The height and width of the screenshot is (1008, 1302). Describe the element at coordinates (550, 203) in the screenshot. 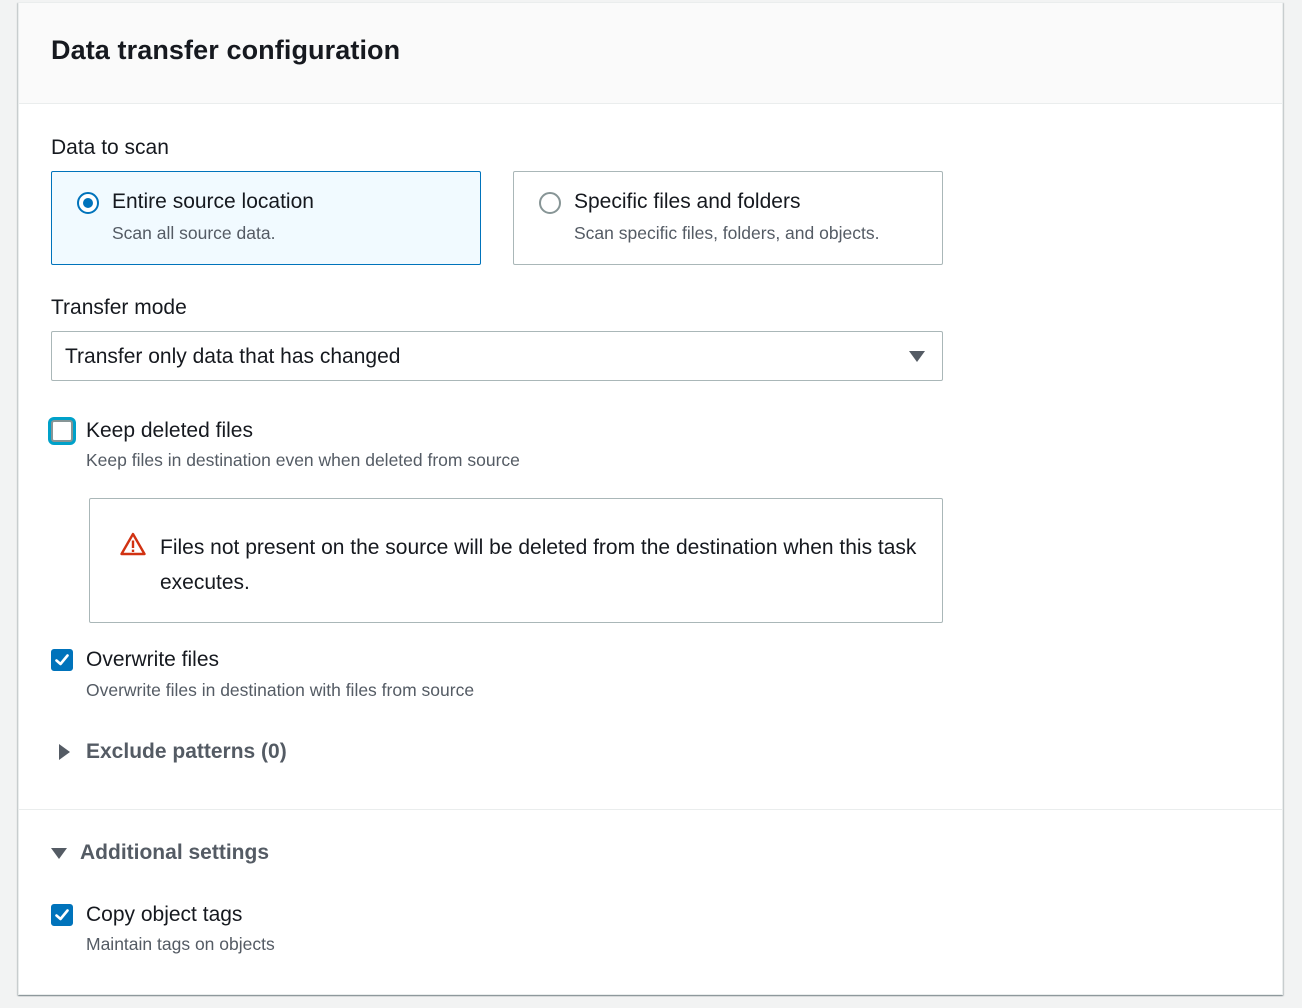

I see `radio-specific-files-and-folders` at that location.